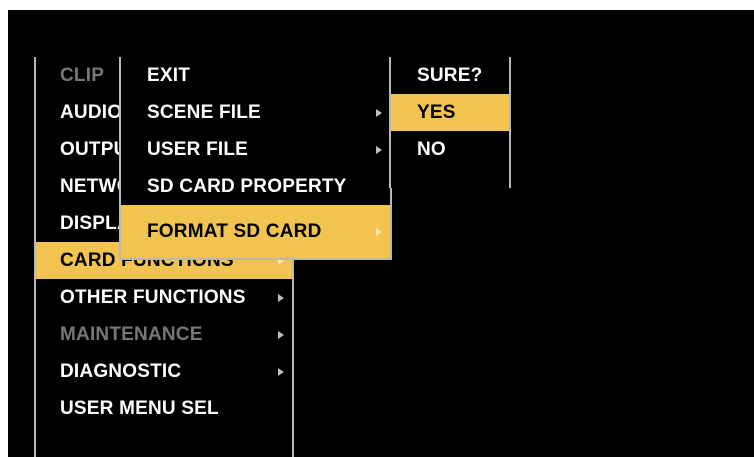 This screenshot has height=457, width=754. I want to click on confirm-no-option: NO, so click(450, 149).